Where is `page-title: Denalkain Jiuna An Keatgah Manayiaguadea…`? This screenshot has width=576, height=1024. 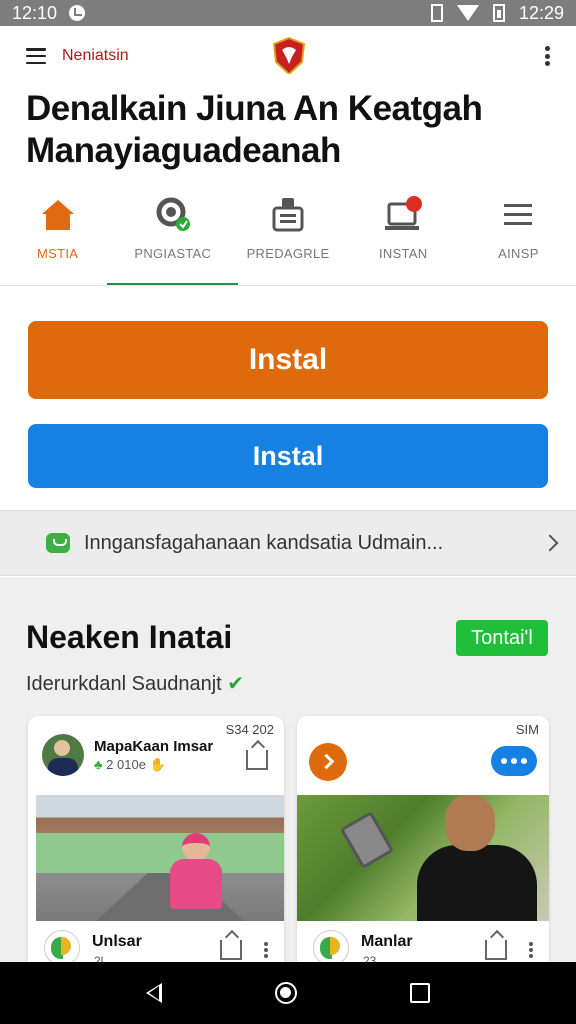 page-title: Denalkain Jiuna An Keatgah Manayiaguadea… is located at coordinates (254, 129).